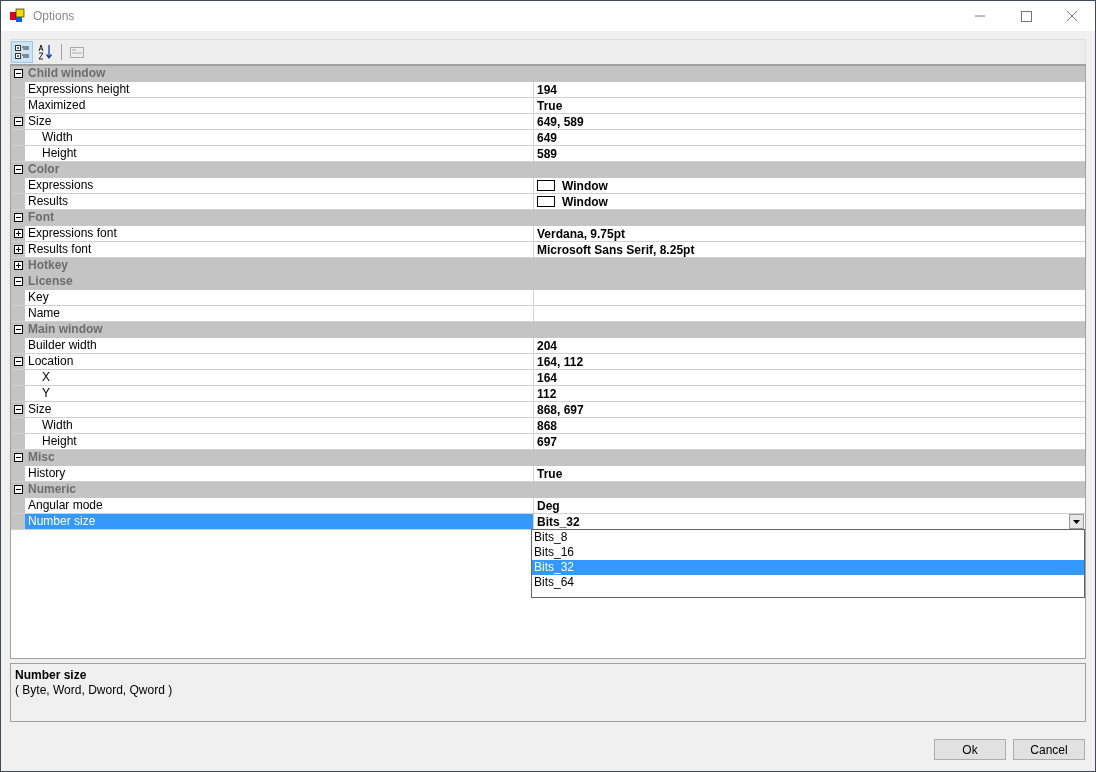 This screenshot has height=772, width=1096. I want to click on property-name: Results font, so click(279, 249).